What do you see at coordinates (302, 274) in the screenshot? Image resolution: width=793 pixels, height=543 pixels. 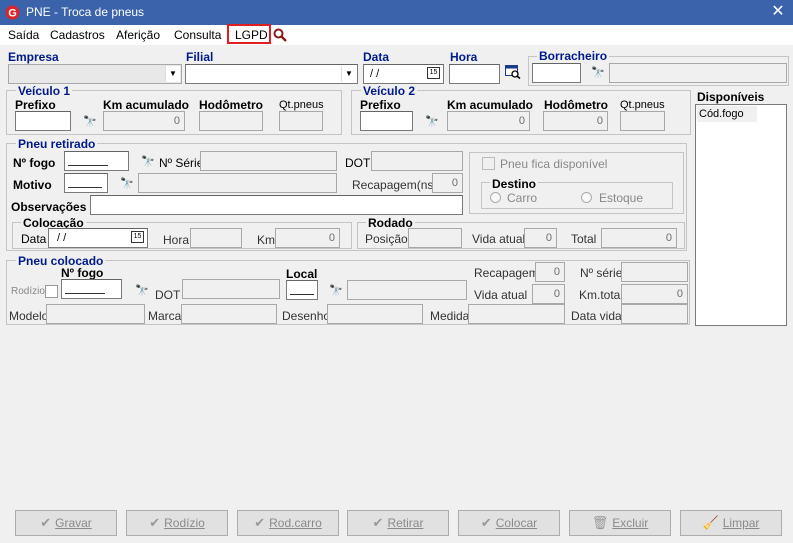 I see `colocado-local-label: Local` at bounding box center [302, 274].